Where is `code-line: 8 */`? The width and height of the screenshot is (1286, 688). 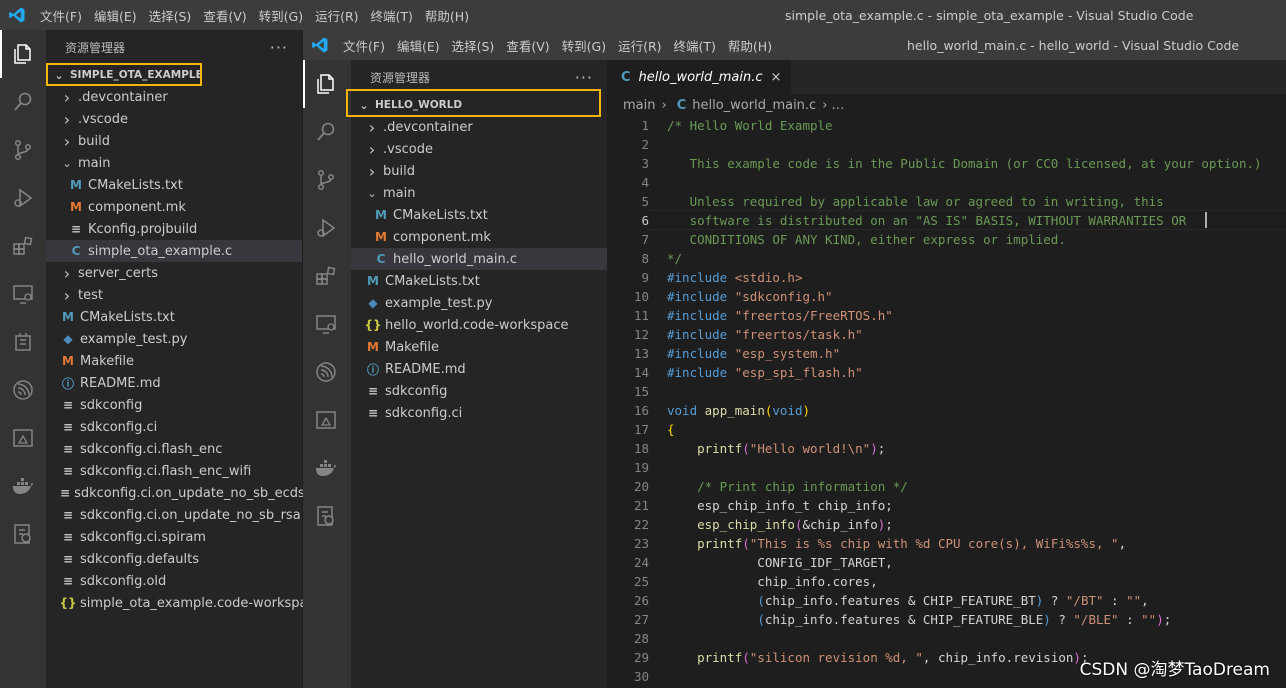
code-line: 8 */ is located at coordinates (946, 258).